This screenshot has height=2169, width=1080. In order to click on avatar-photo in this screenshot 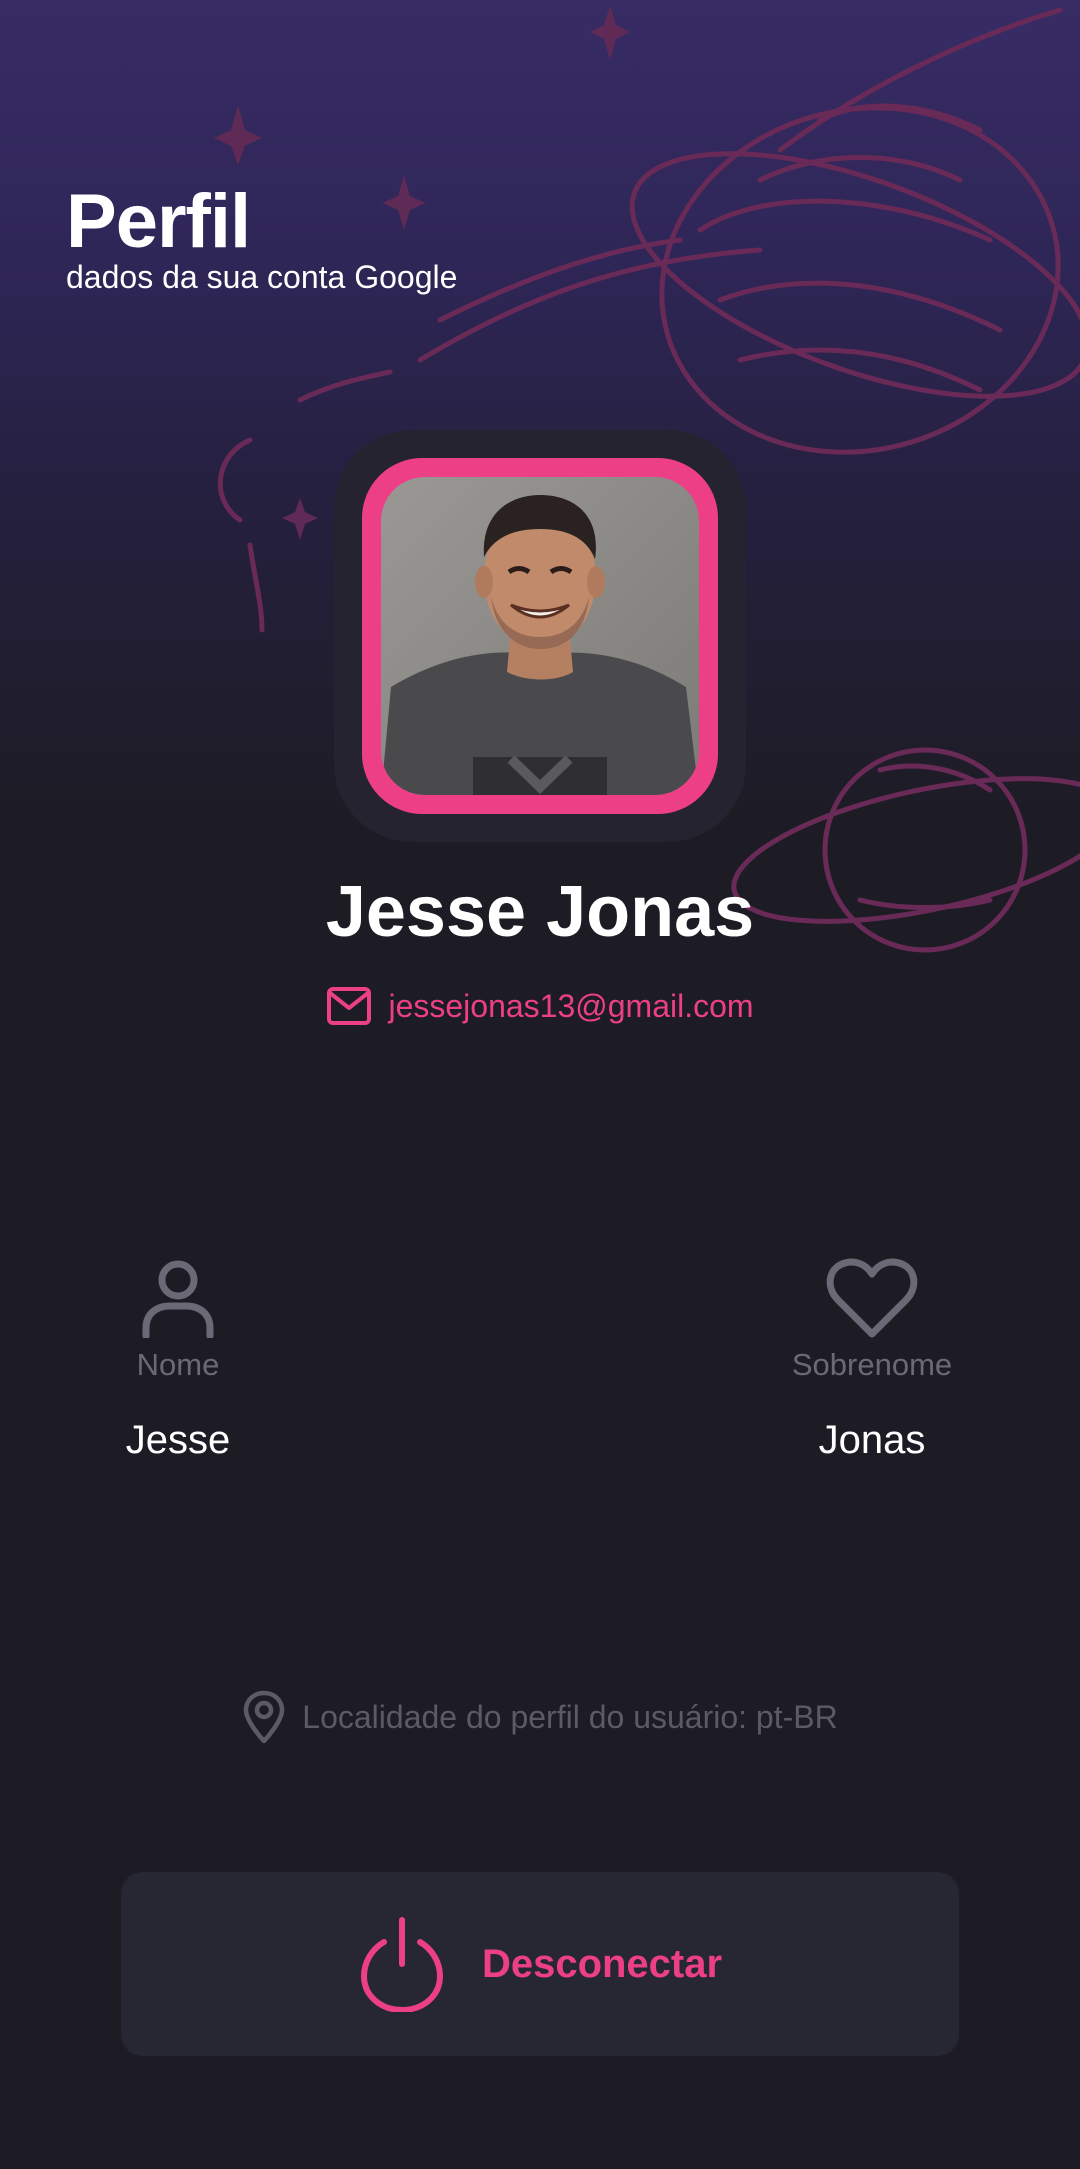, I will do `click(540, 636)`.